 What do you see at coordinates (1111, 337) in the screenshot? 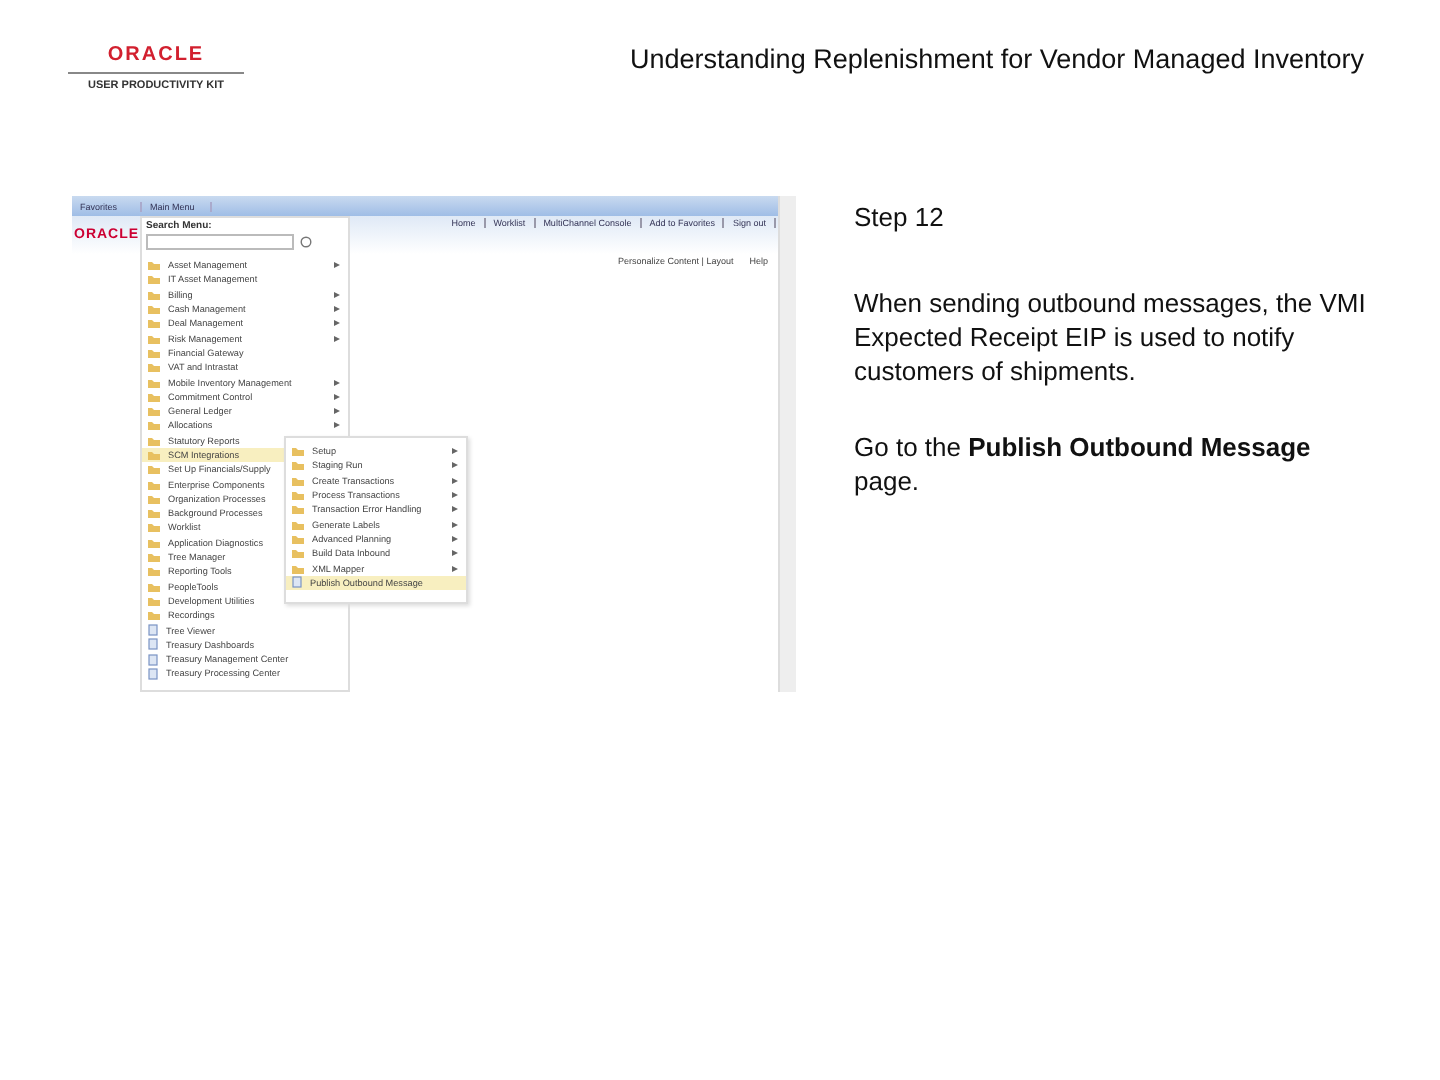
I see `instruction-text: When sending outbound messages, the VMI Expected Receipt EIP is used to notify customers of shipments.` at bounding box center [1111, 337].